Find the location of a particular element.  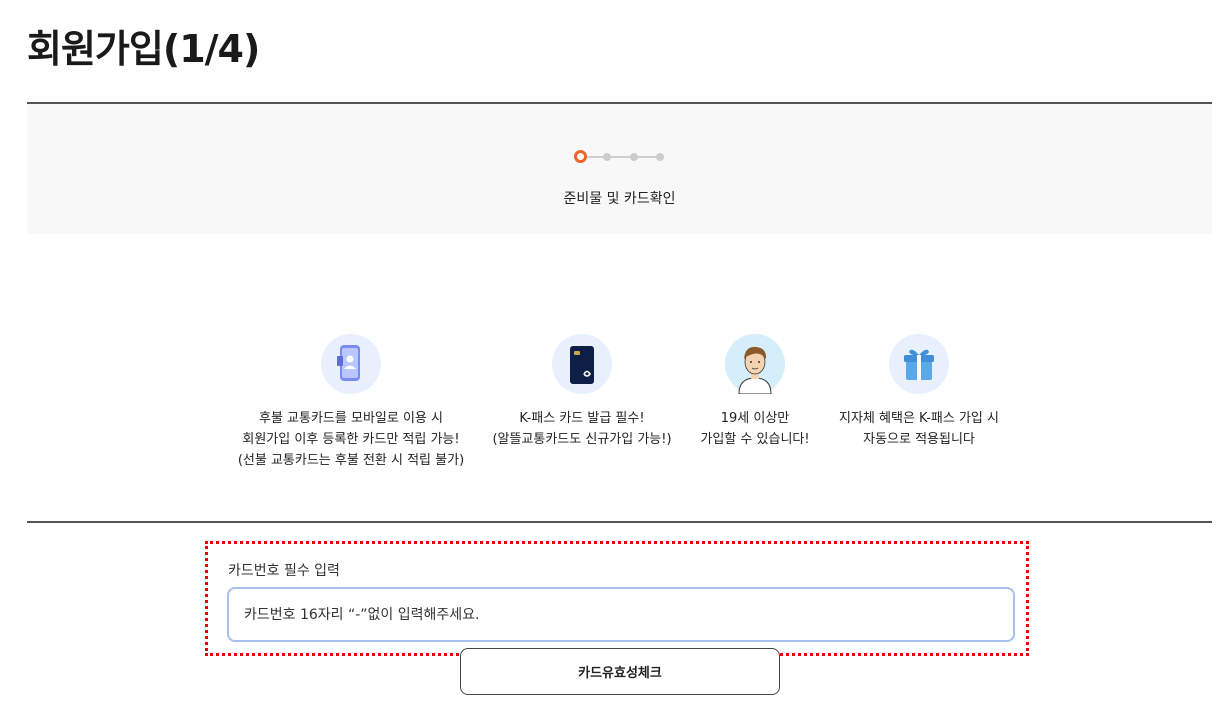

feature-4-line-2: 자동으로 적용됩니다 is located at coordinates (919, 439).